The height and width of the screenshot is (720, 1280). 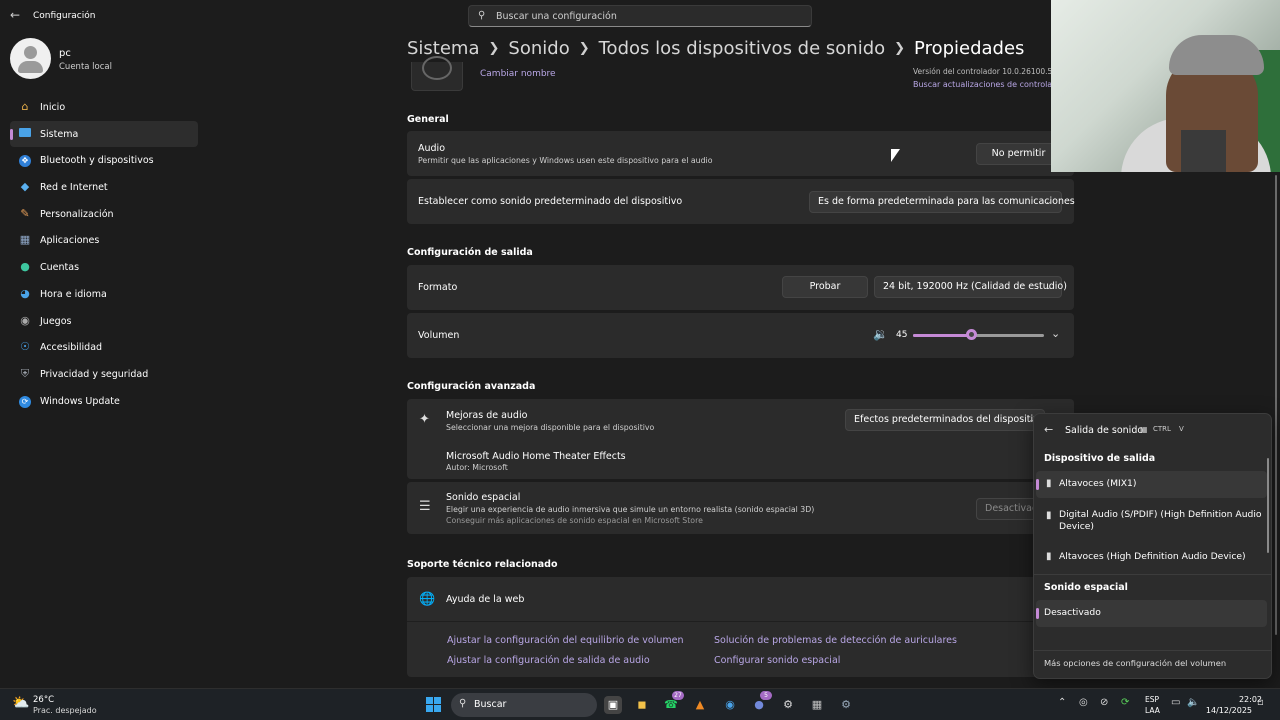 What do you see at coordinates (902, 335) in the screenshot?
I see `volume-value: 45` at bounding box center [902, 335].